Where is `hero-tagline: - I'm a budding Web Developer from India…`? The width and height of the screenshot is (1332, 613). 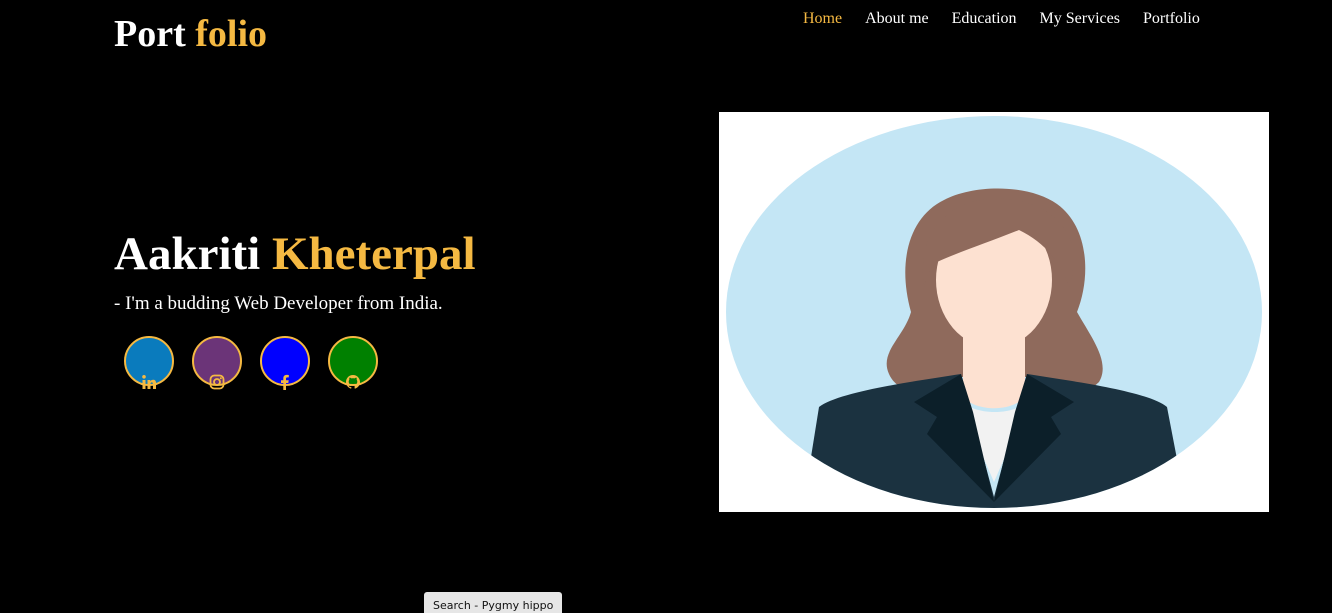
hero-tagline: - I'm a budding Web Developer from India… is located at coordinates (278, 303).